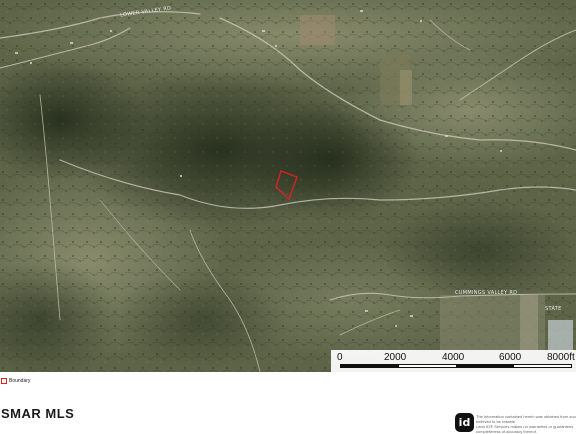 This screenshot has height=434, width=576. I want to click on boundary-swatch-icon, so click(4, 381).